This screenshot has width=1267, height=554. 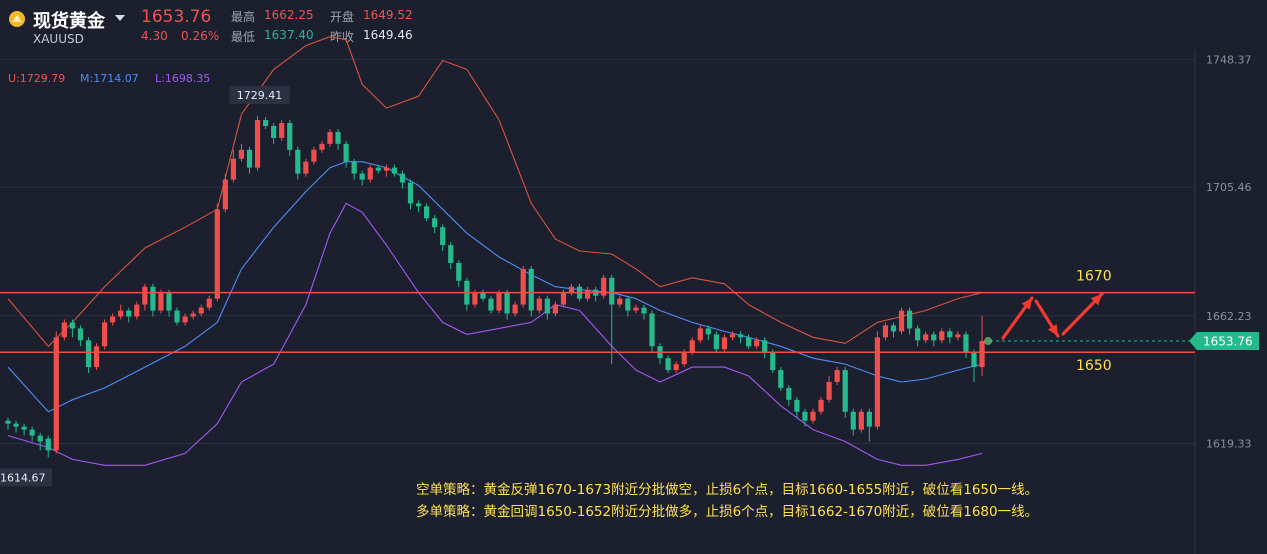 What do you see at coordinates (37, 78) in the screenshot?
I see `legend-upper-band: U:1729.79` at bounding box center [37, 78].